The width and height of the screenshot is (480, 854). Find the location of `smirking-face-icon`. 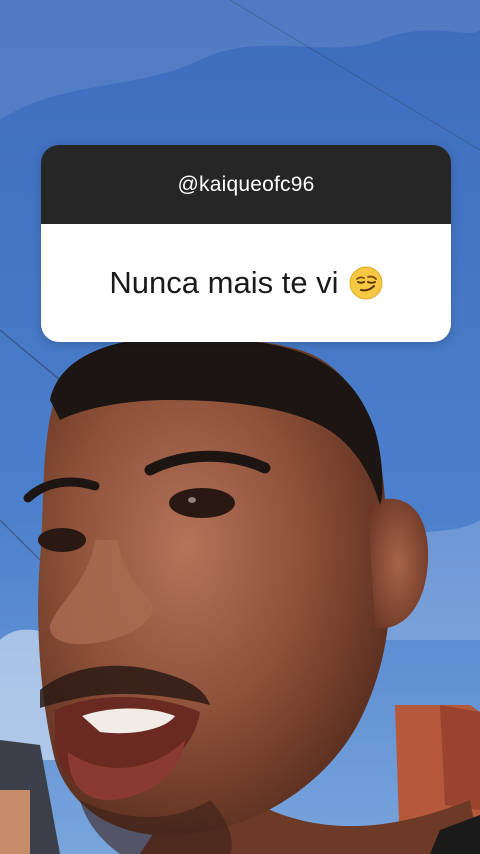

smirking-face-icon is located at coordinates (366, 283).